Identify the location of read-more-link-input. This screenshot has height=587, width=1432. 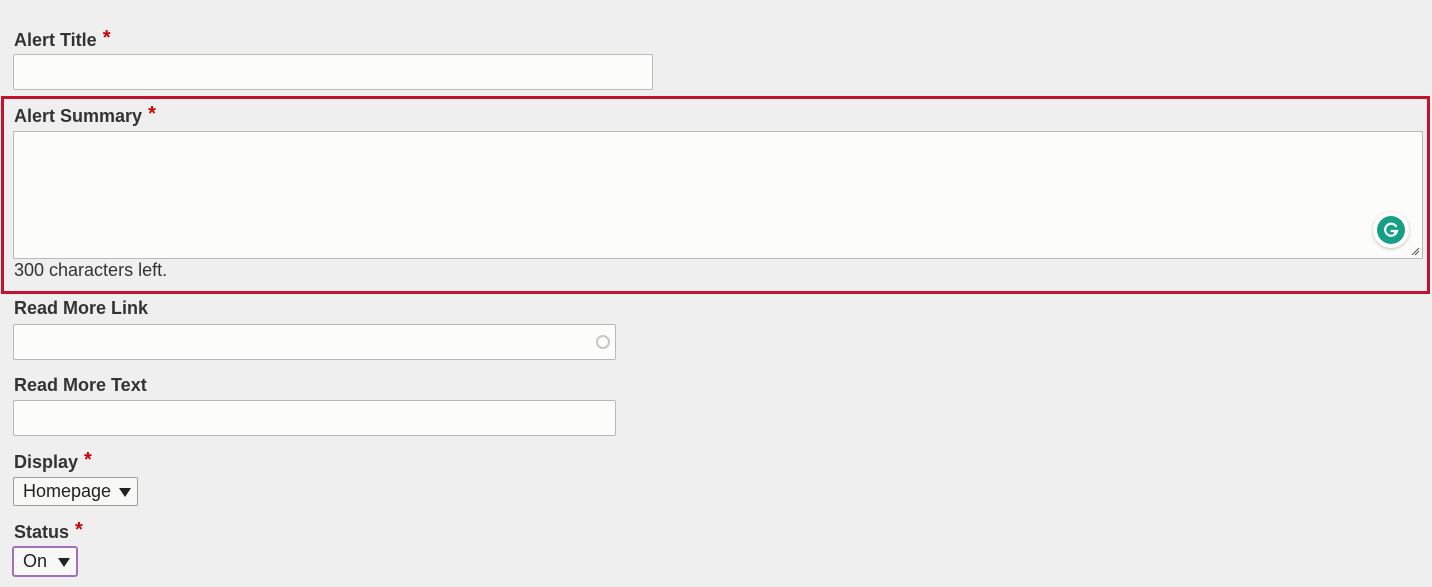
(314, 342).